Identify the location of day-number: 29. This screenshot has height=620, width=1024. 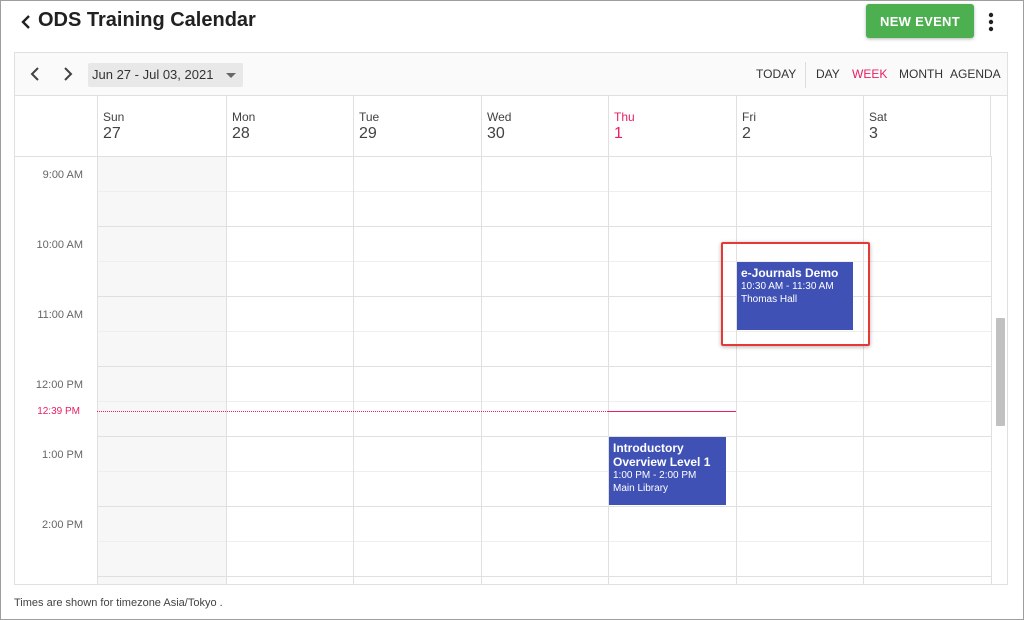
(368, 133).